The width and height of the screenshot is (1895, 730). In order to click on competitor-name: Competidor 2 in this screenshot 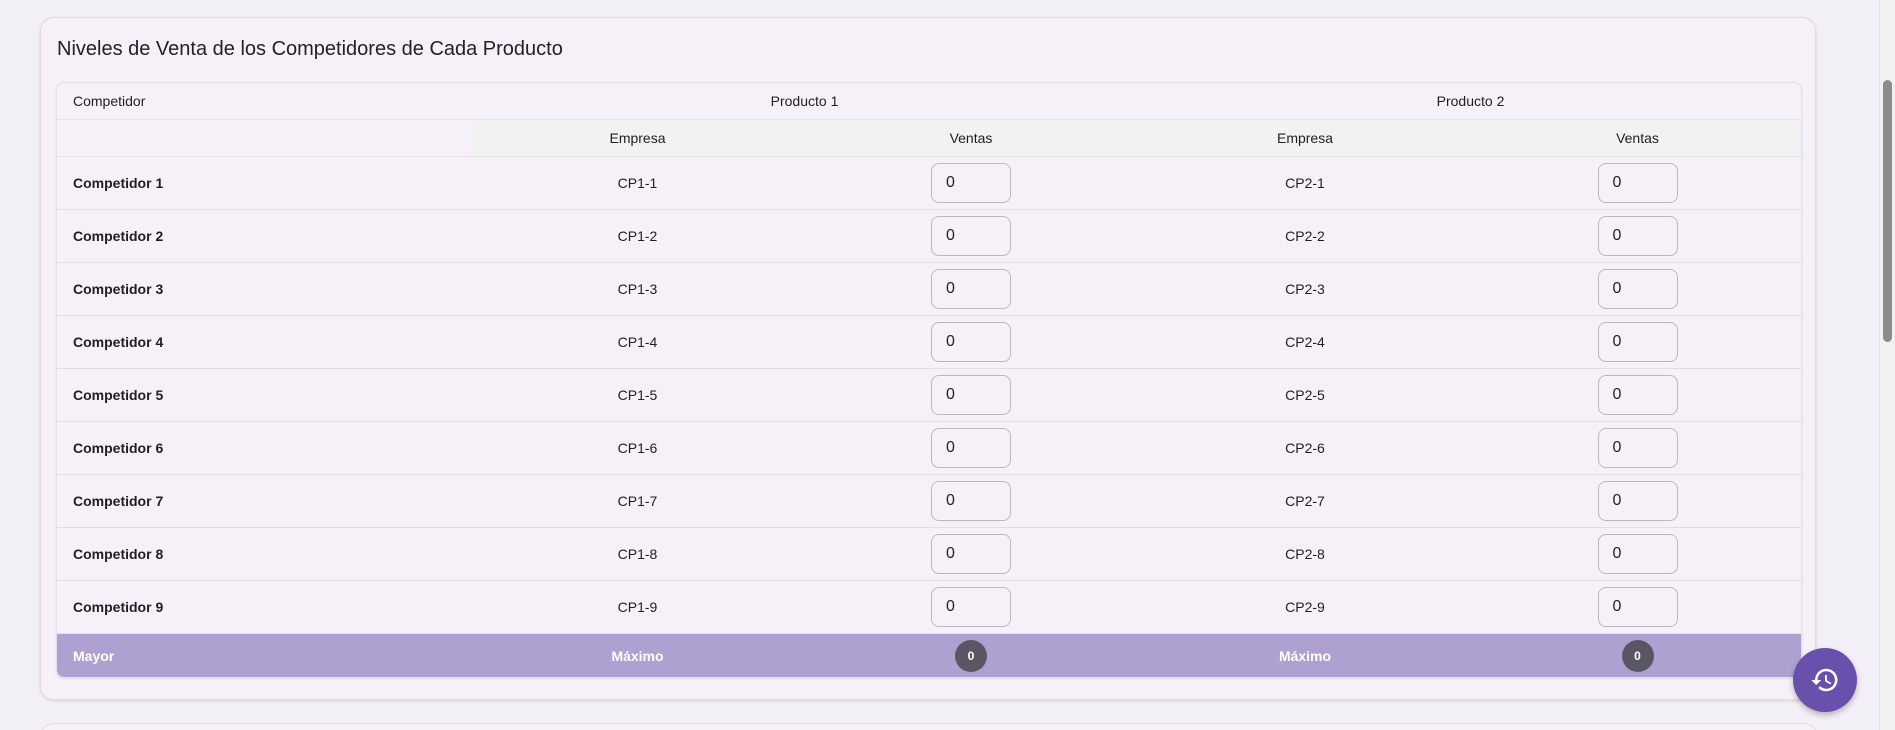, I will do `click(264, 236)`.